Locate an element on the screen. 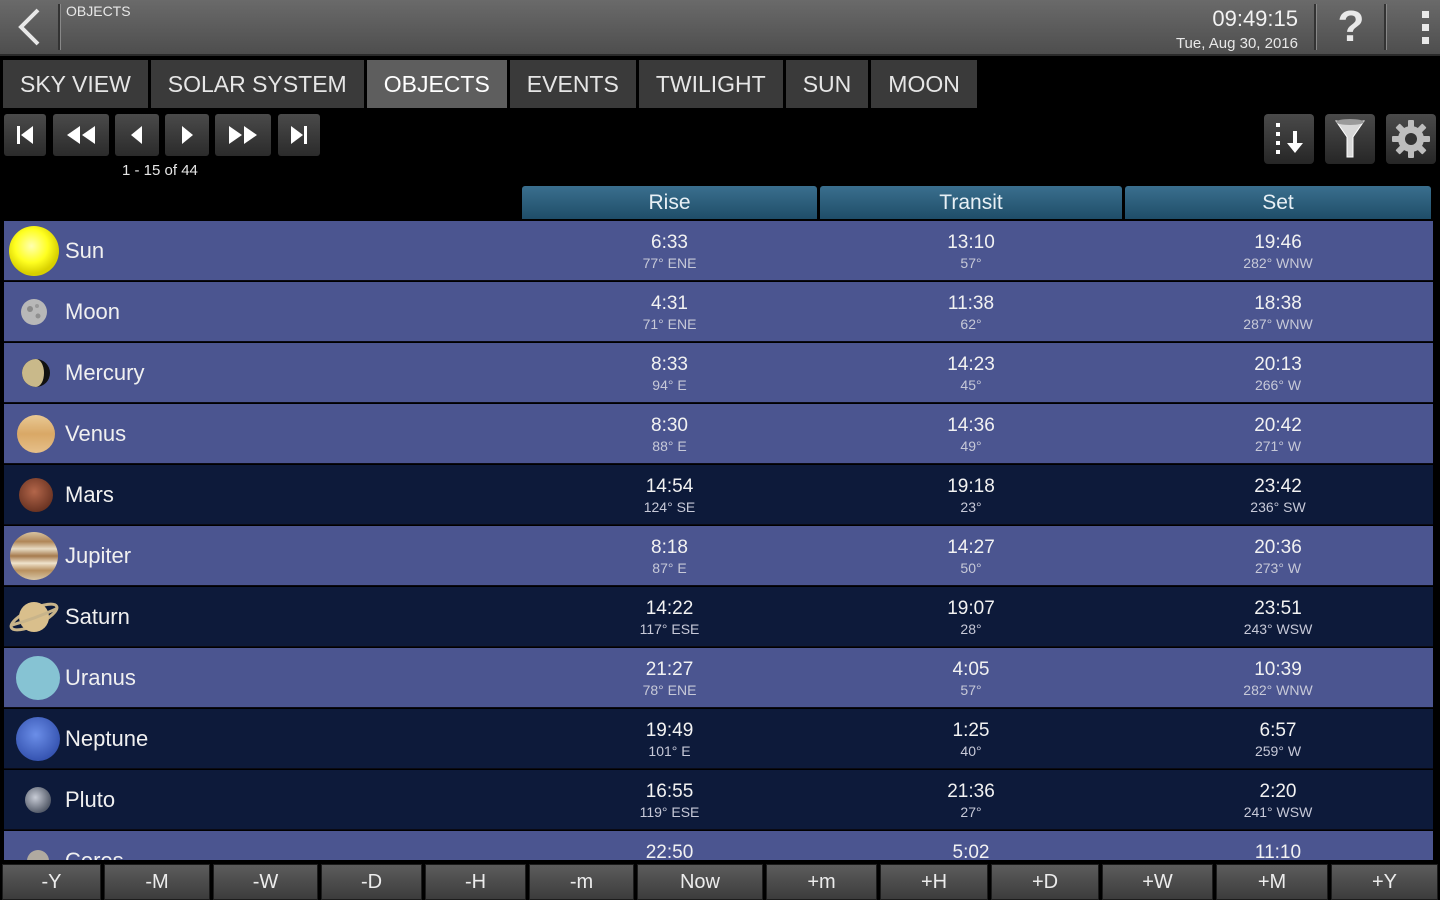 The height and width of the screenshot is (900, 1440). tab-solar-system: SOLAR SYSTEM is located at coordinates (257, 84).